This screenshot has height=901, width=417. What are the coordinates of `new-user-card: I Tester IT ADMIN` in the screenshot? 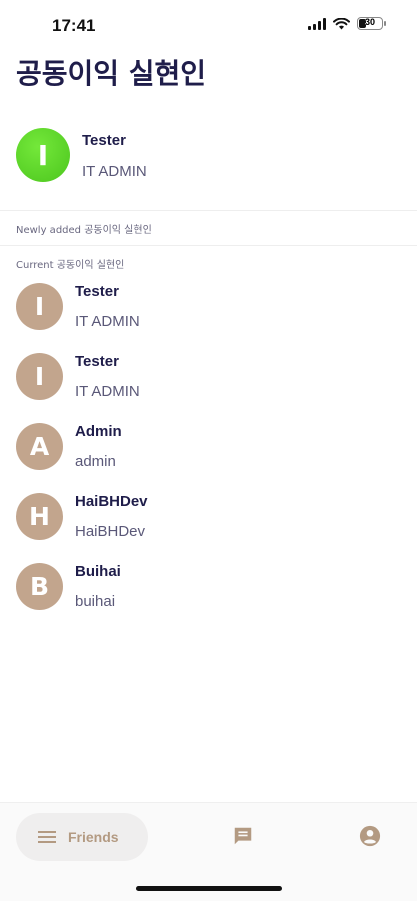 It's located at (208, 156).